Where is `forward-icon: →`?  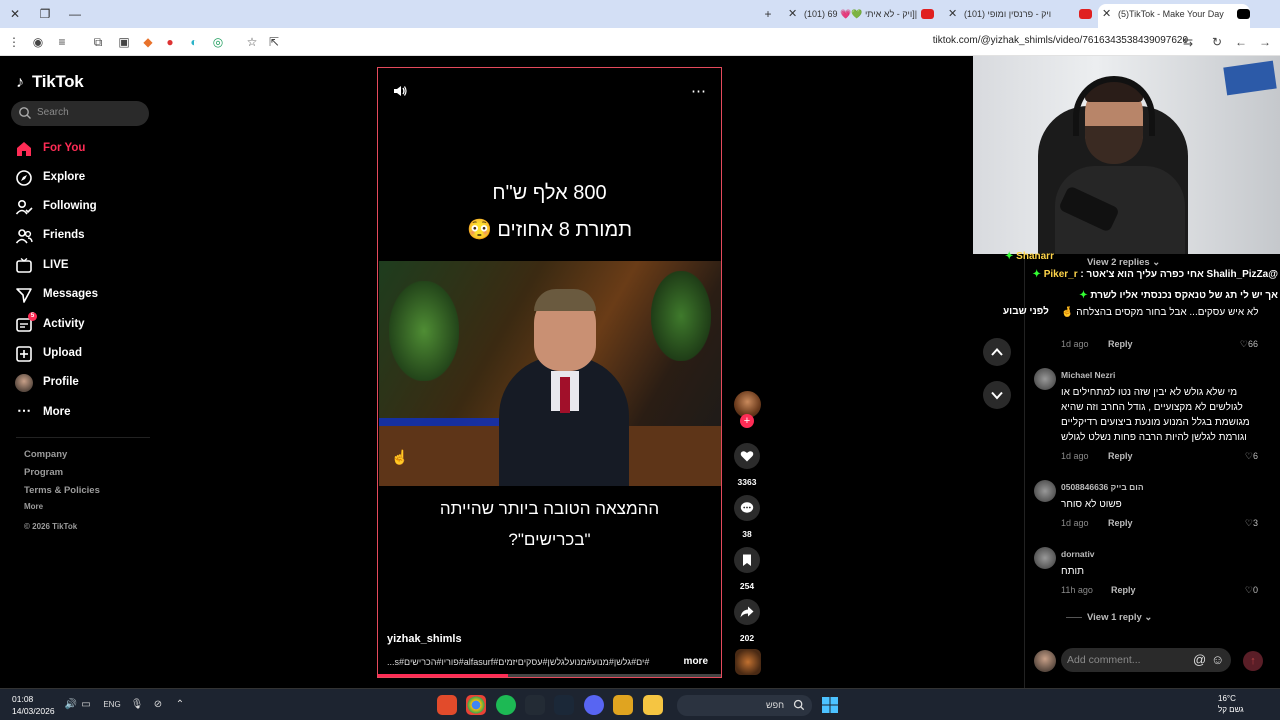 forward-icon: → is located at coordinates (1265, 42).